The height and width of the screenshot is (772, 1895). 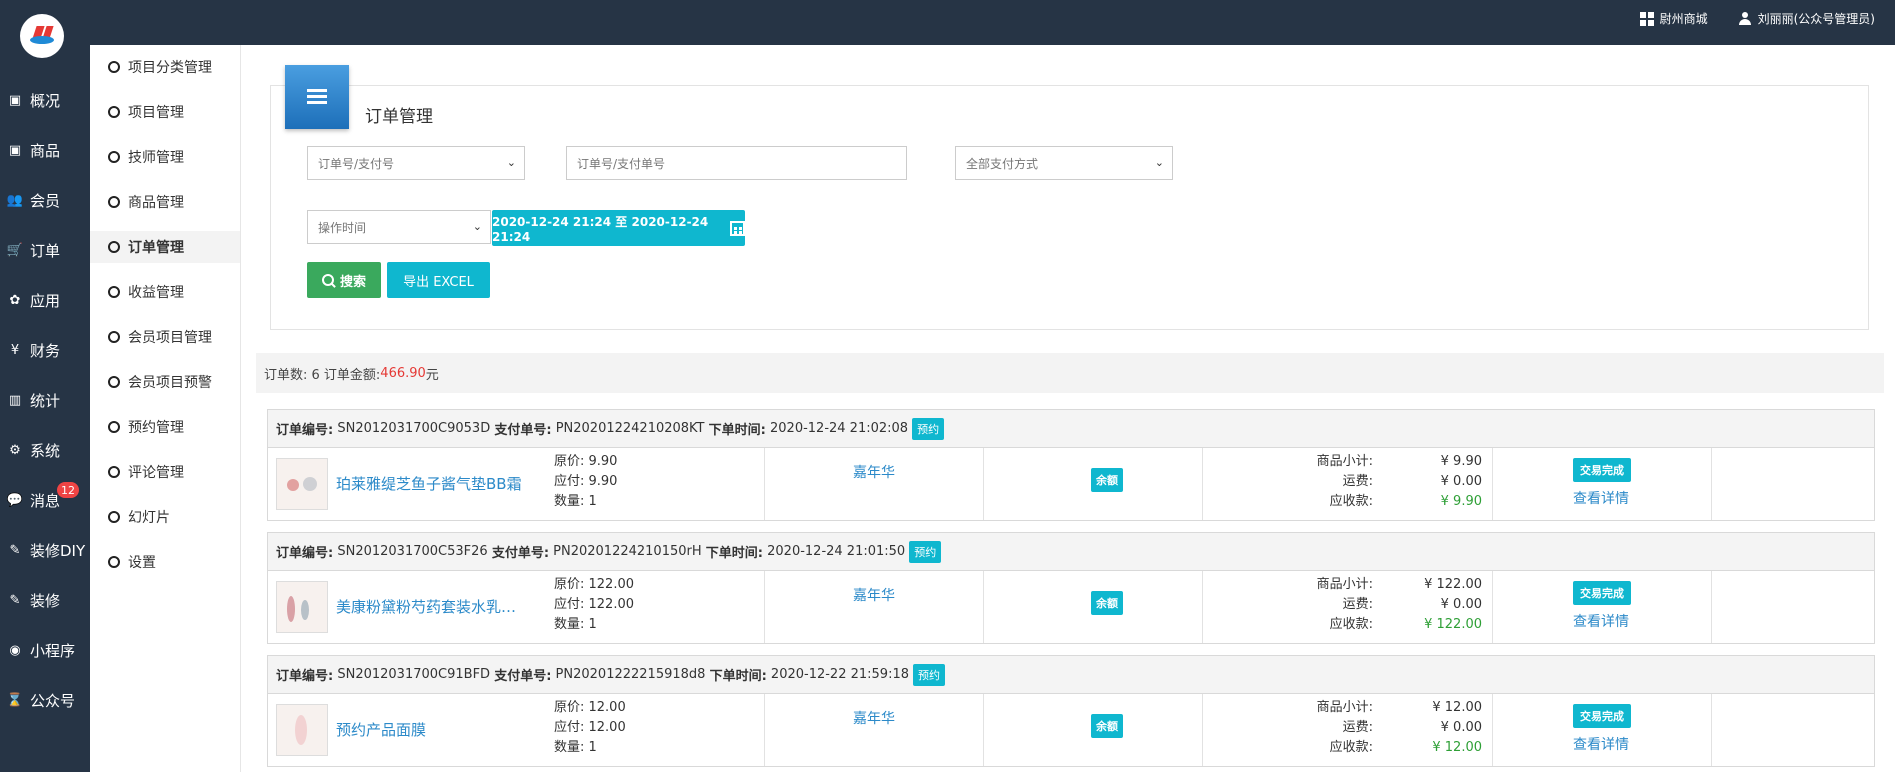 What do you see at coordinates (327, 280) in the screenshot?
I see `search-icon` at bounding box center [327, 280].